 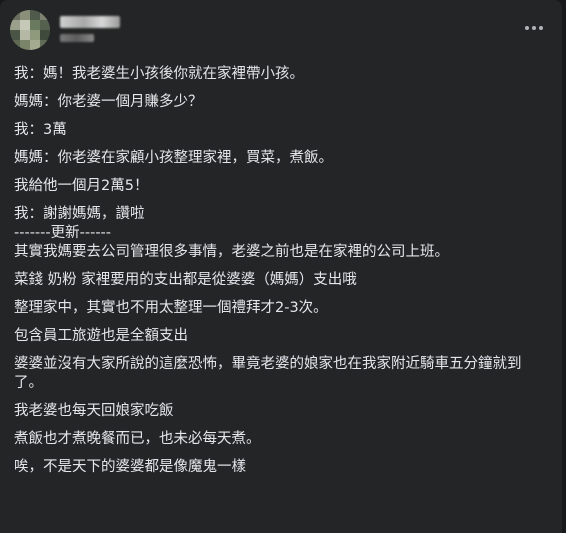 I want to click on post-line: 媽媽：你老婆在家顧小孩整理家裡，買菜，煮飯。, so click(x=173, y=158).